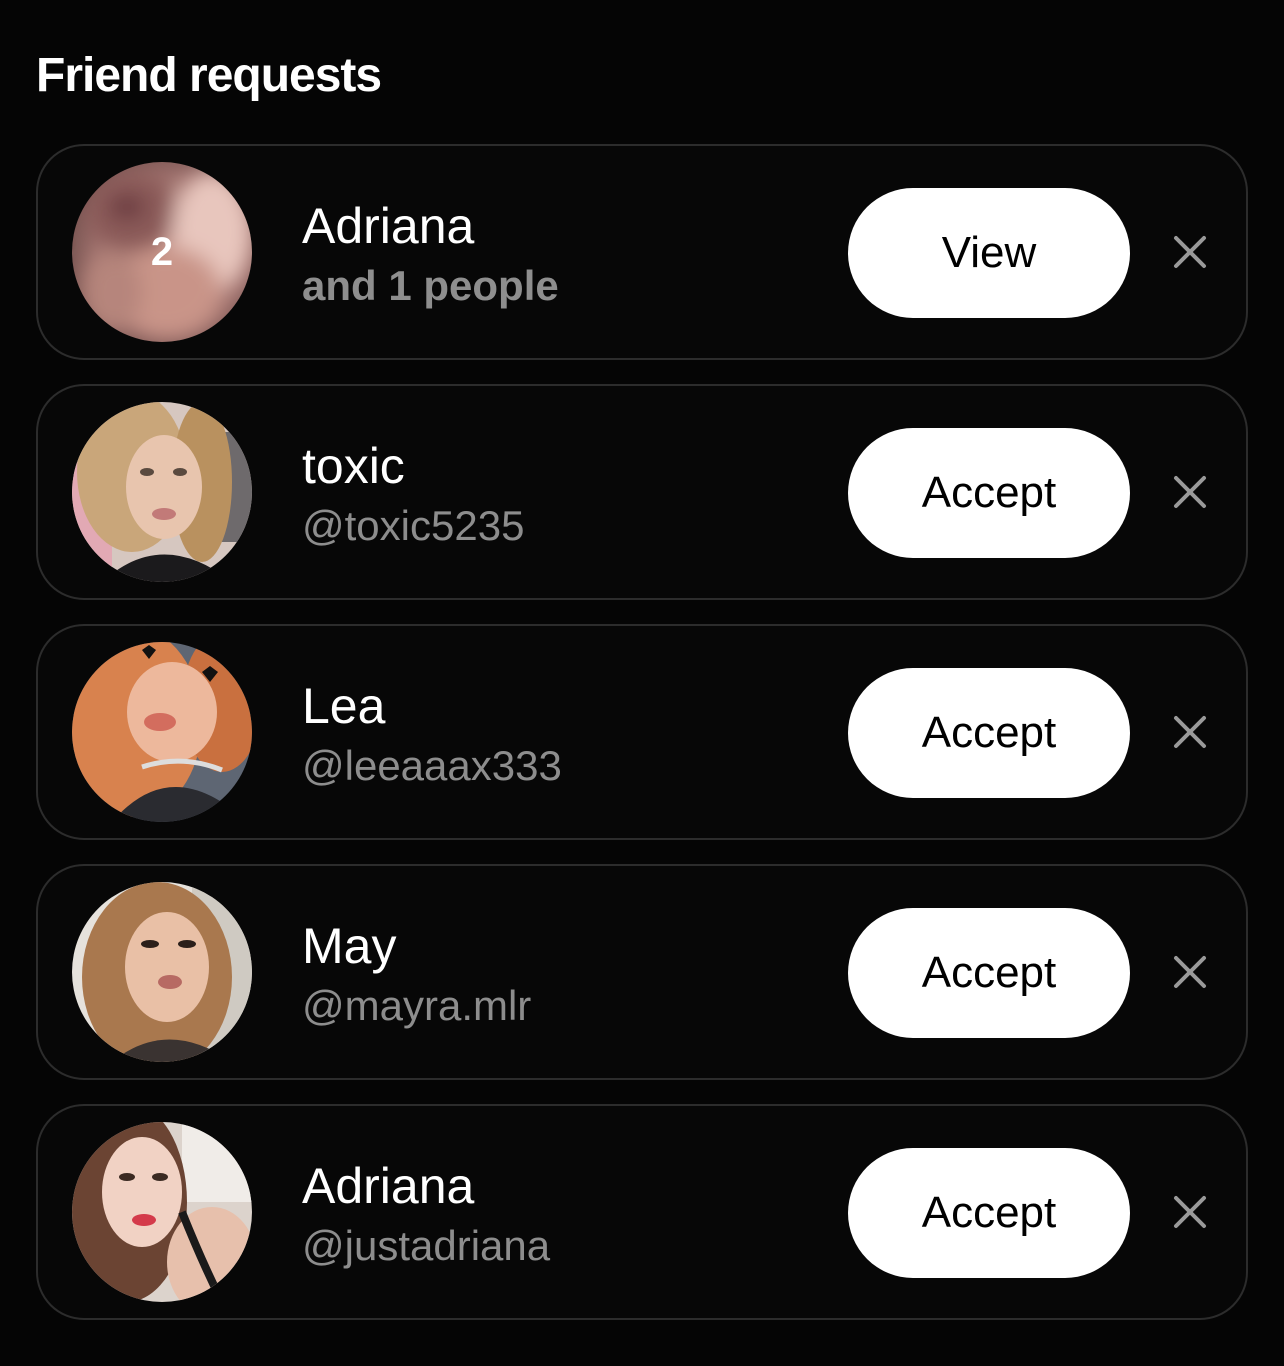 The width and height of the screenshot is (1284, 1366). I want to click on request-name: May, so click(349, 946).